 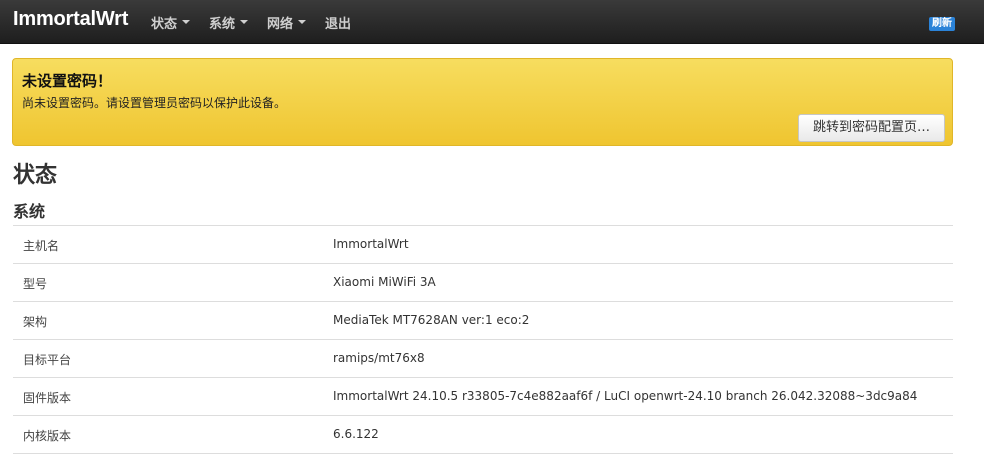 I want to click on row-label: 固件版本, so click(x=47, y=398).